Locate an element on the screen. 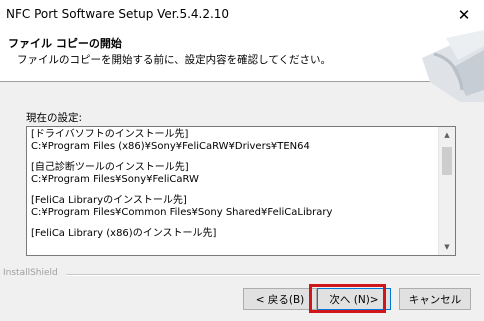 This screenshot has height=321, width=484. scroll-thumb is located at coordinates (447, 161).